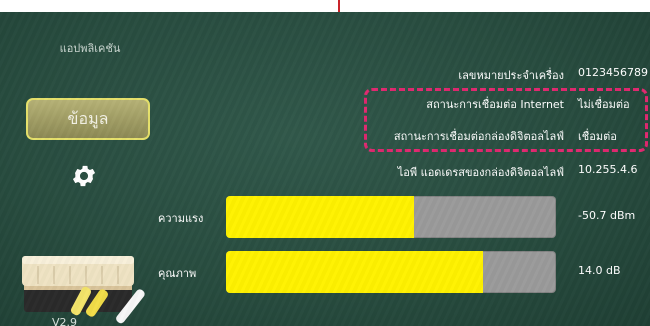 This screenshot has height=326, width=650. Describe the element at coordinates (83, 290) in the screenshot. I see `chalk-eraser-illustration` at that location.